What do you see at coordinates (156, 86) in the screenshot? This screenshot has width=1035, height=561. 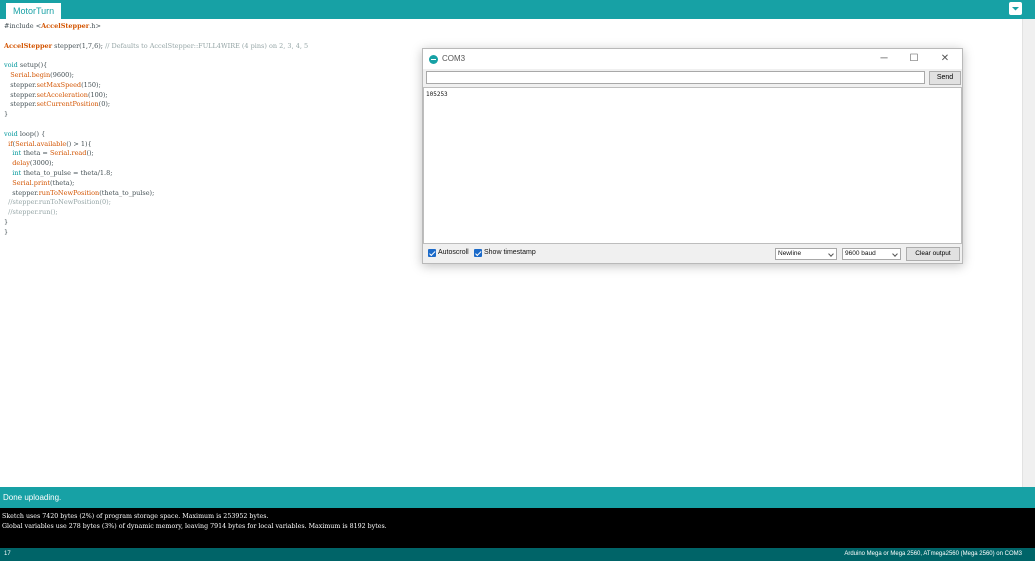 I see `code-line: stepper.setMaxSpeed(150);` at bounding box center [156, 86].